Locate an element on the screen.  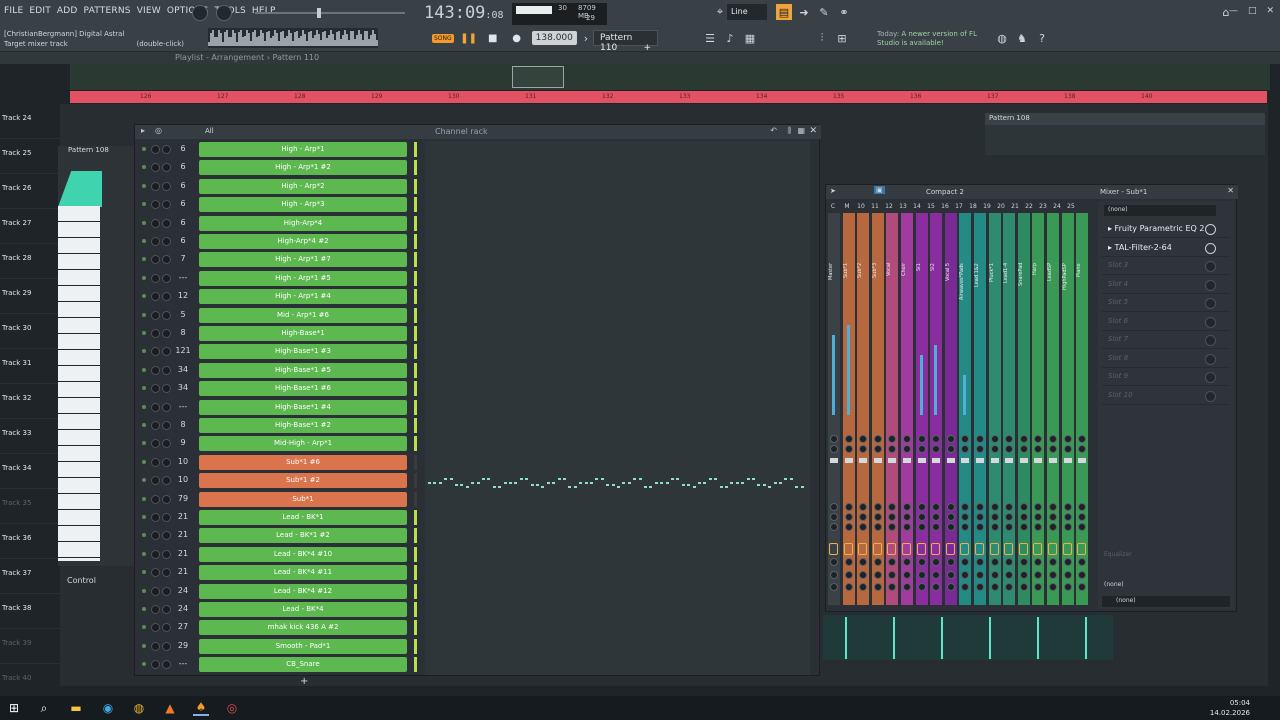
playlist-icon: ☰ is located at coordinates (710, 38).